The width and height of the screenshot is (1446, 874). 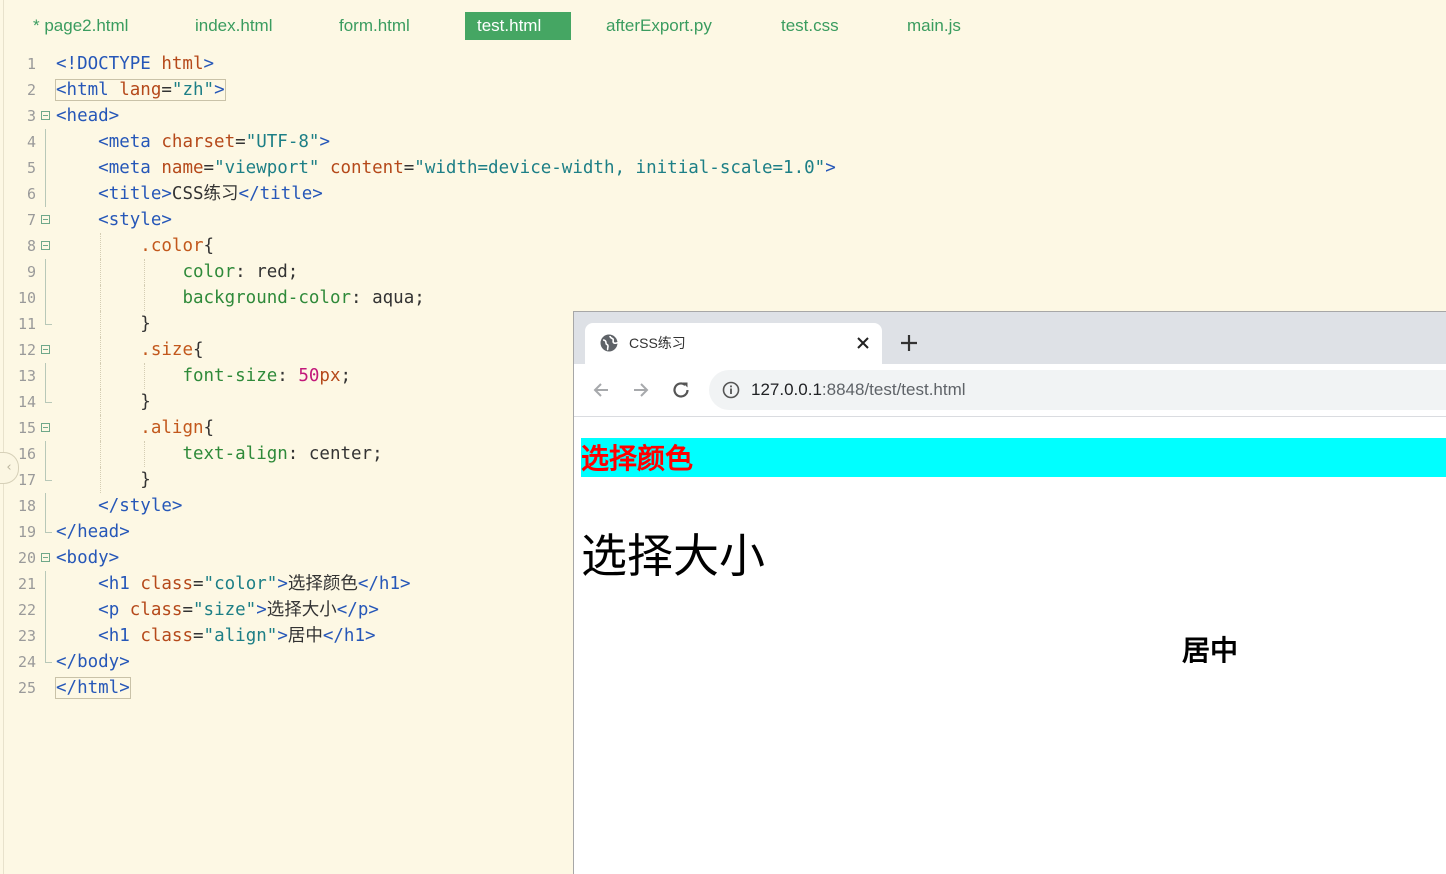 What do you see at coordinates (287, 558) in the screenshot?
I see `code-line: 20 <body>` at bounding box center [287, 558].